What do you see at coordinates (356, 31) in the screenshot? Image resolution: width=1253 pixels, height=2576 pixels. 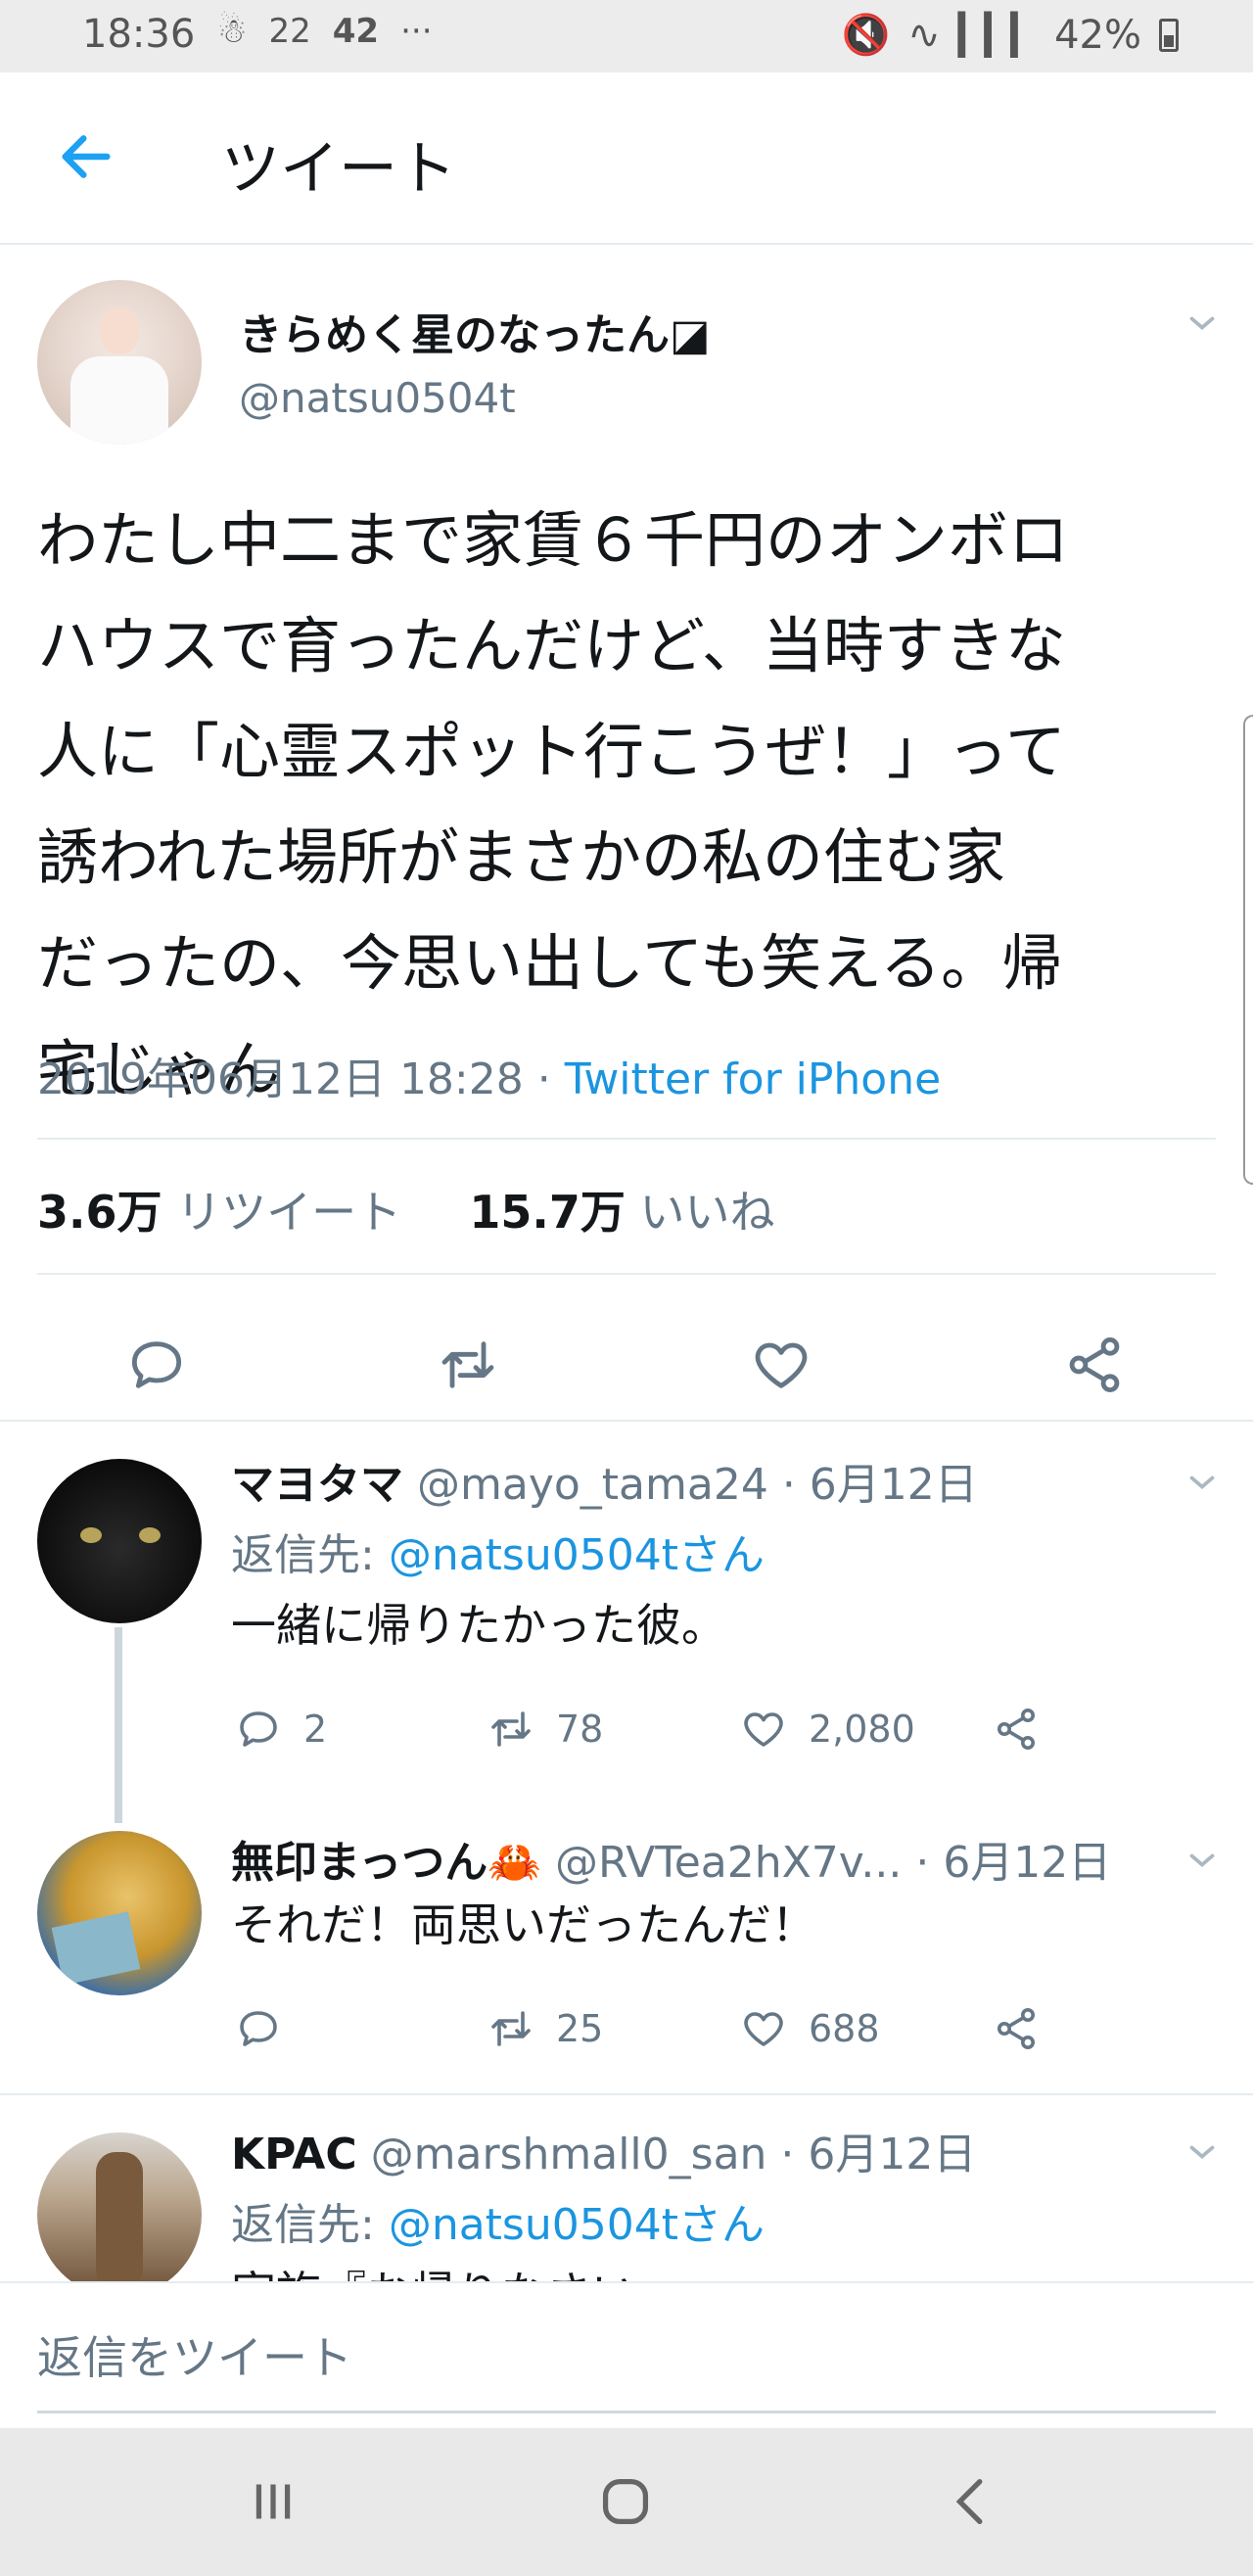 I see `notification-count-2: 42` at bounding box center [356, 31].